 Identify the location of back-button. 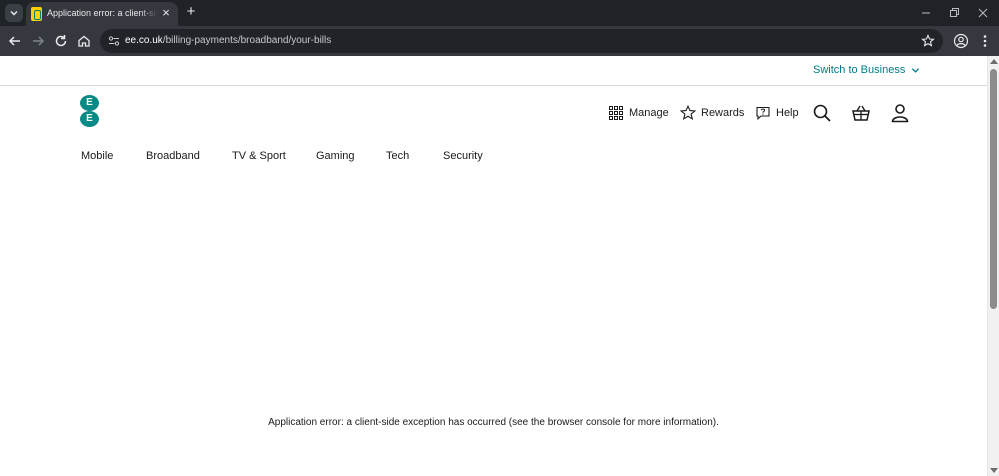
(15, 41).